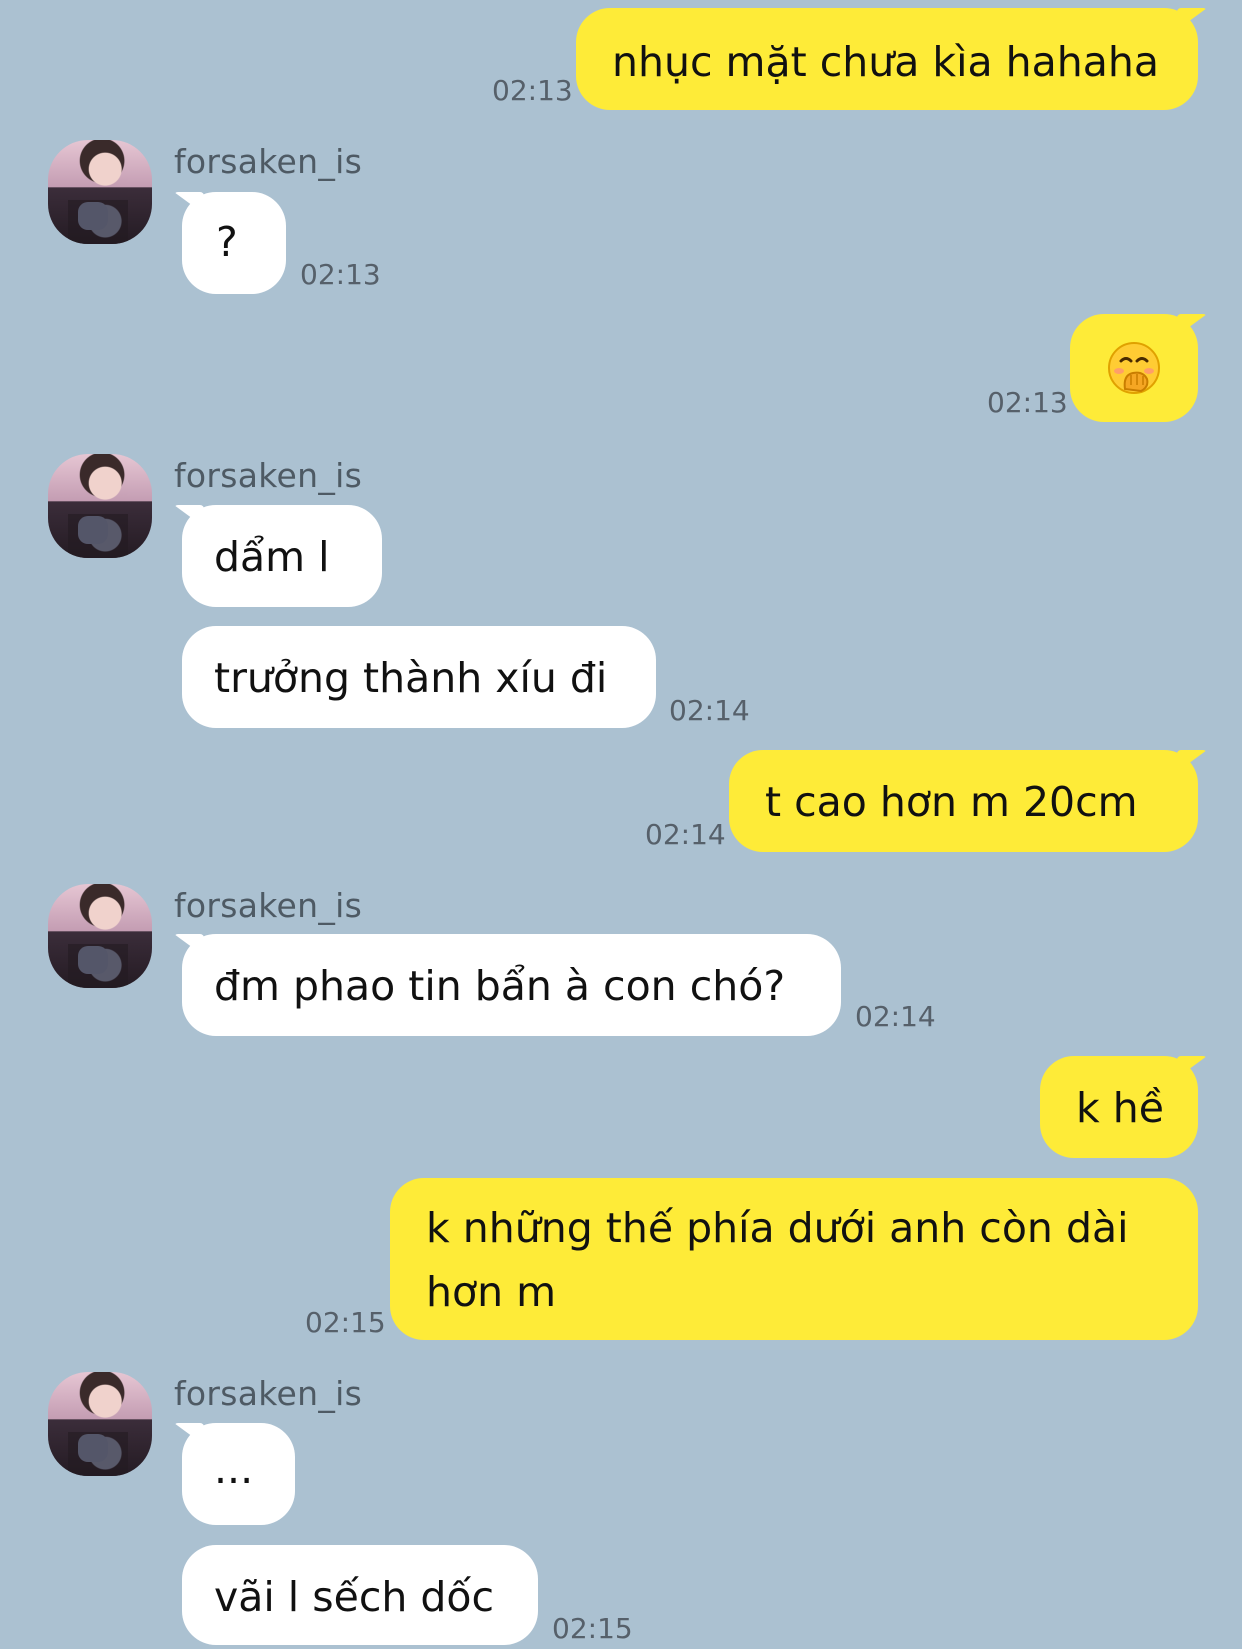  Describe the element at coordinates (227, 242) in the screenshot. I see `message-text: ?` at that location.